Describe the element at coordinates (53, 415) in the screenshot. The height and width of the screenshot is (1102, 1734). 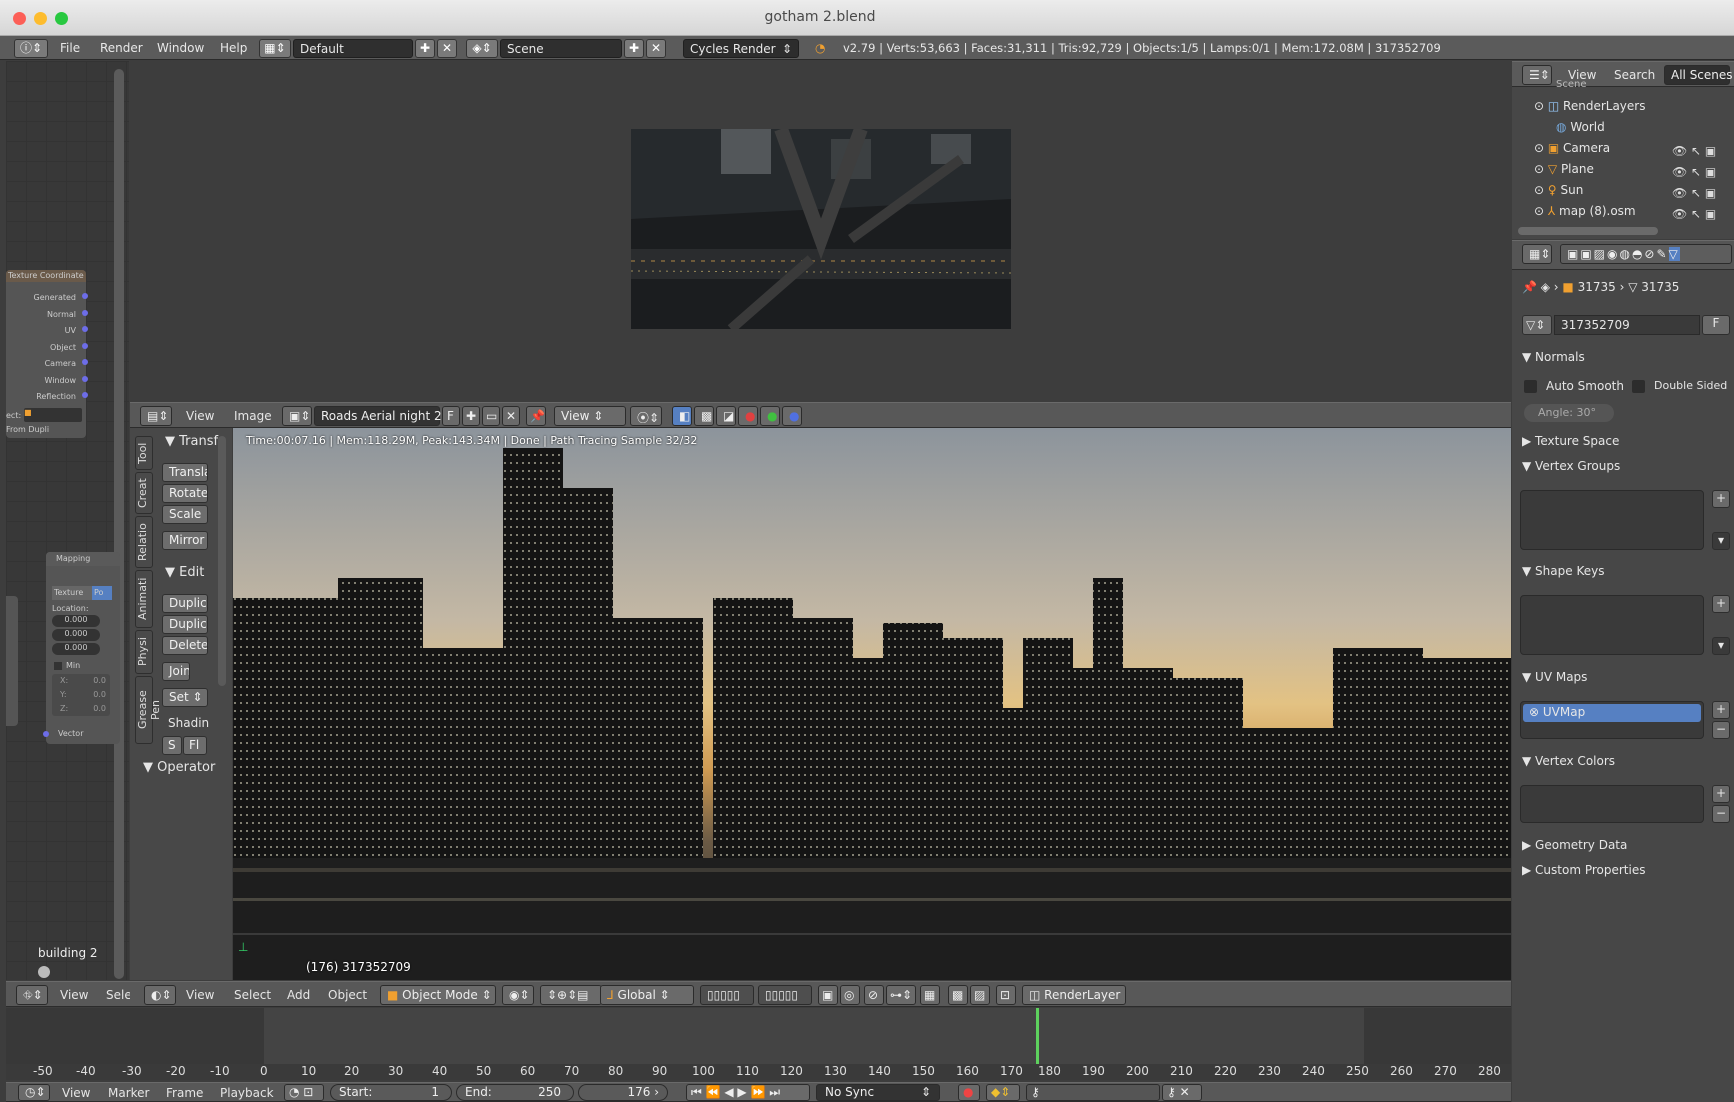
I see `object-field: ■` at that location.